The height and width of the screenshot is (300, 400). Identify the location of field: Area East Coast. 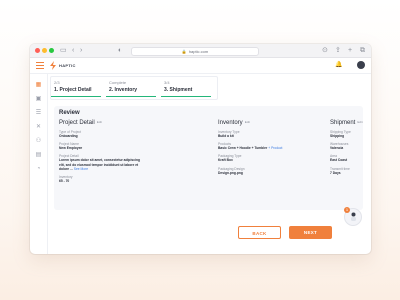
(346, 158).